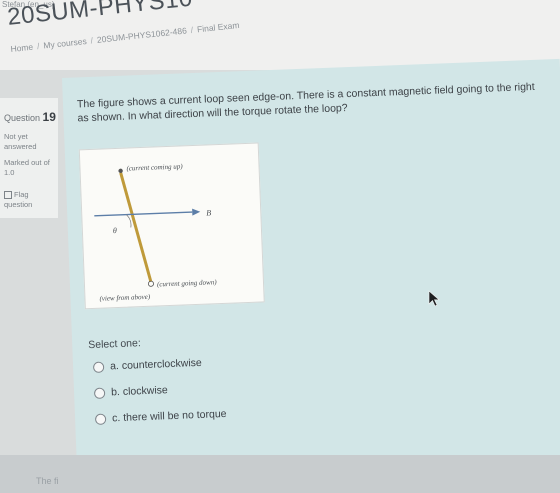 This screenshot has width=560, height=493. Describe the element at coordinates (125, 298) in the screenshot. I see `label-view-from-above: (view from above)` at that location.